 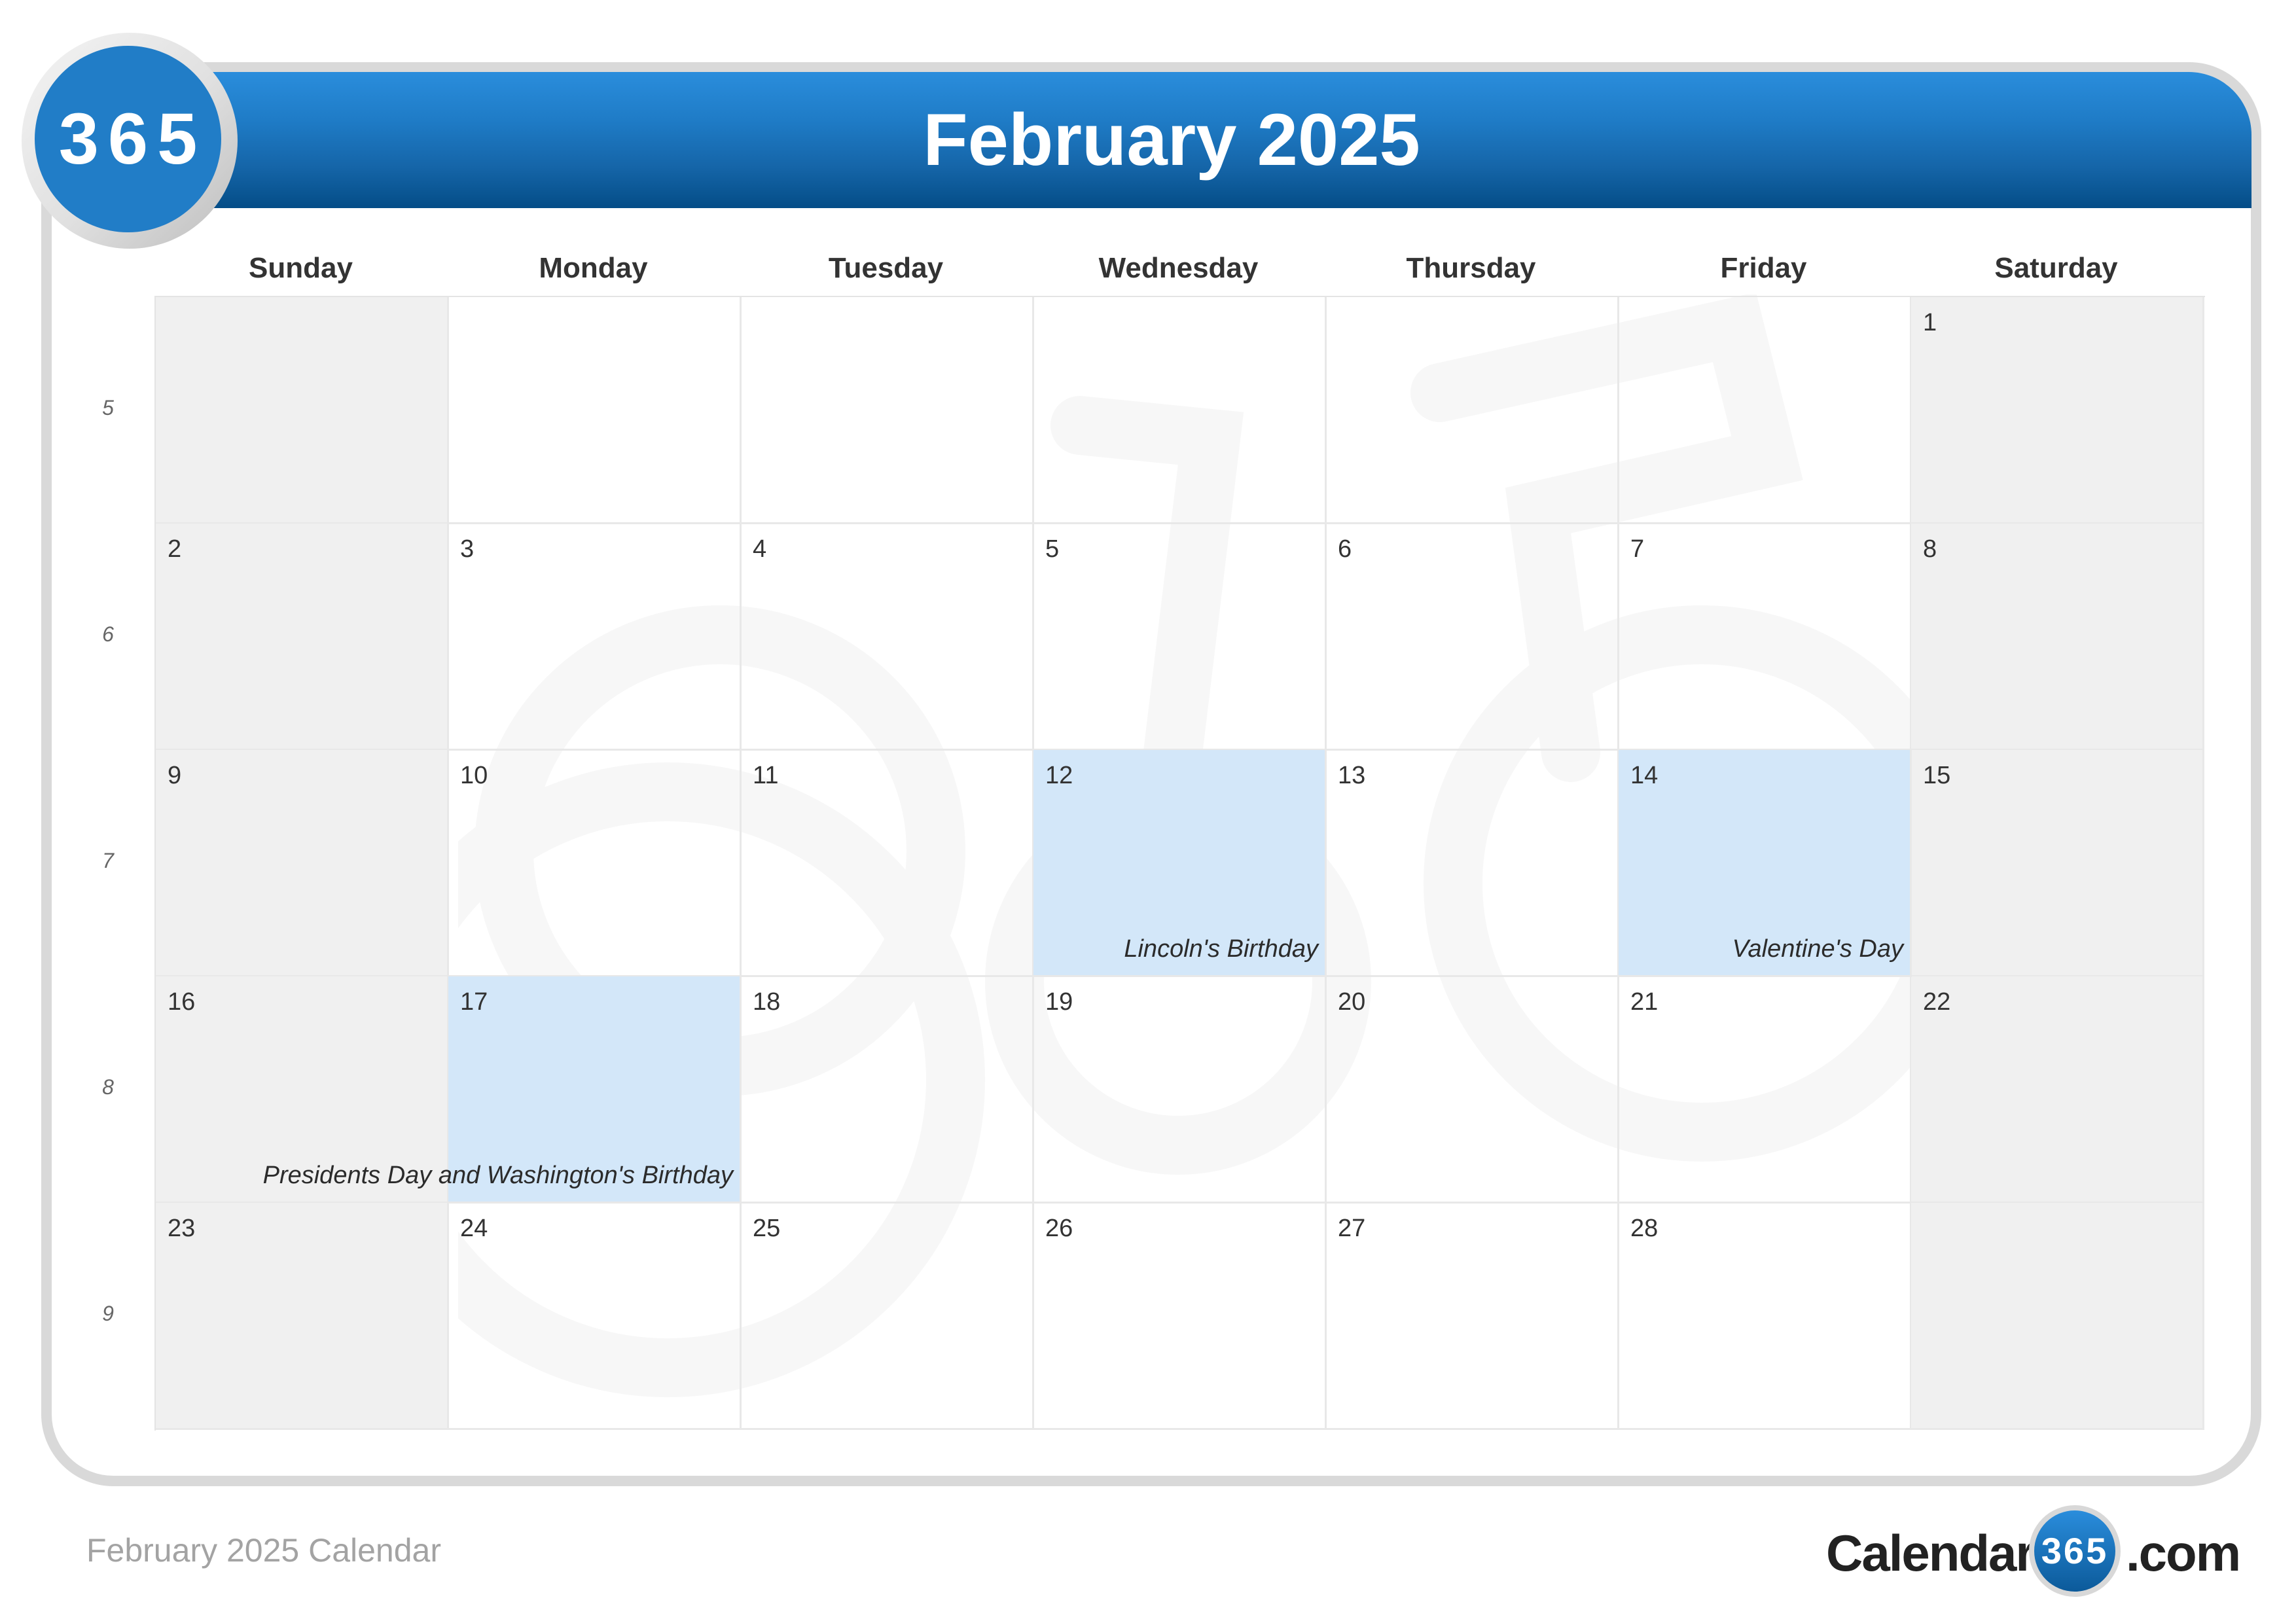 I want to click on day-number: 10, so click(x=474, y=776).